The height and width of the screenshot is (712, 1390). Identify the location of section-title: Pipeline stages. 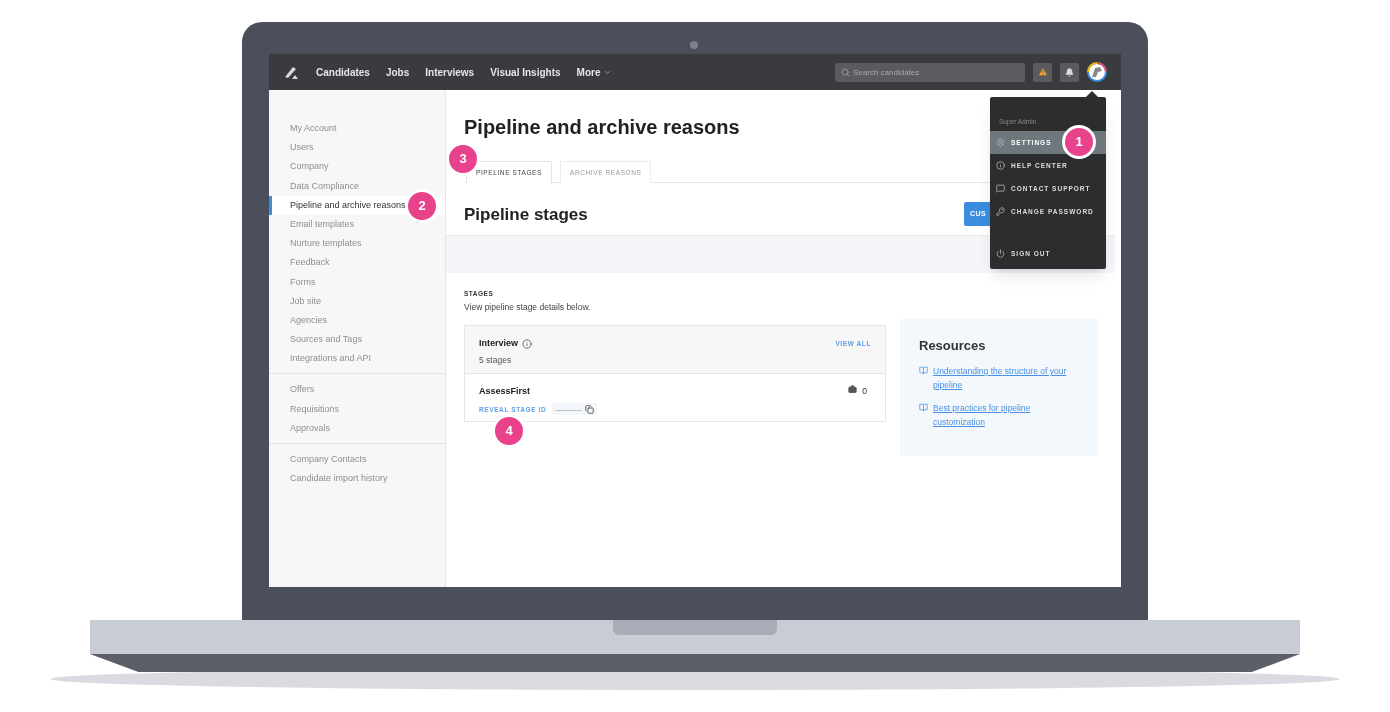
(526, 214).